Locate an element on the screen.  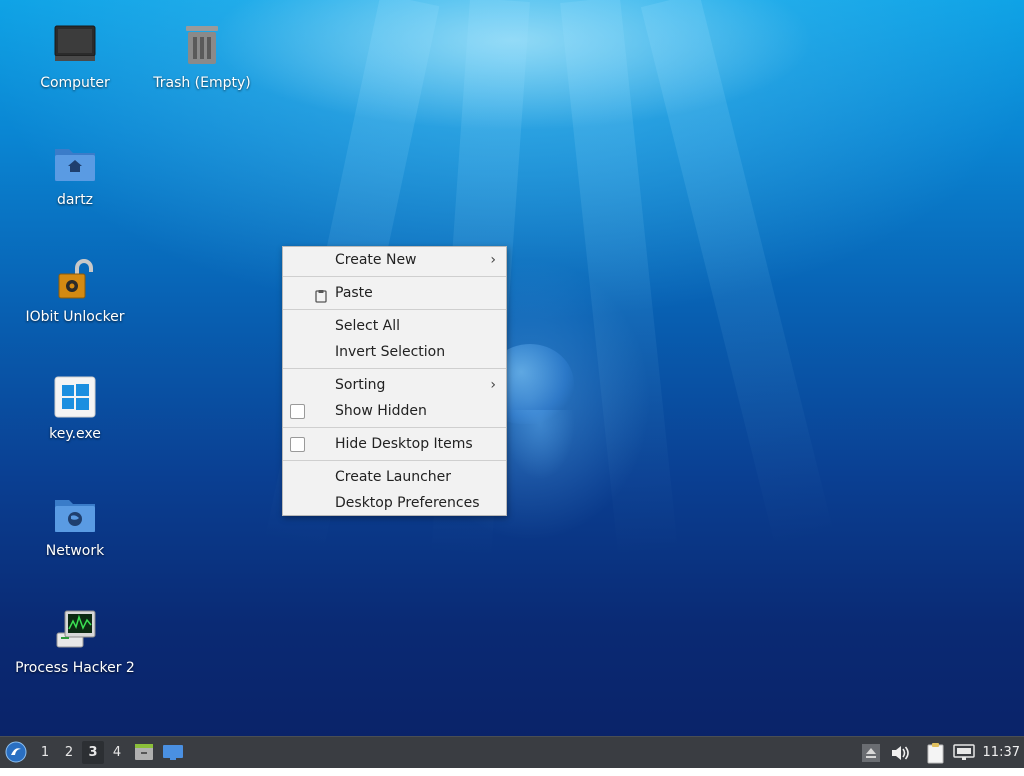
jellyfish-tail-decoration is located at coordinates (540, 445).